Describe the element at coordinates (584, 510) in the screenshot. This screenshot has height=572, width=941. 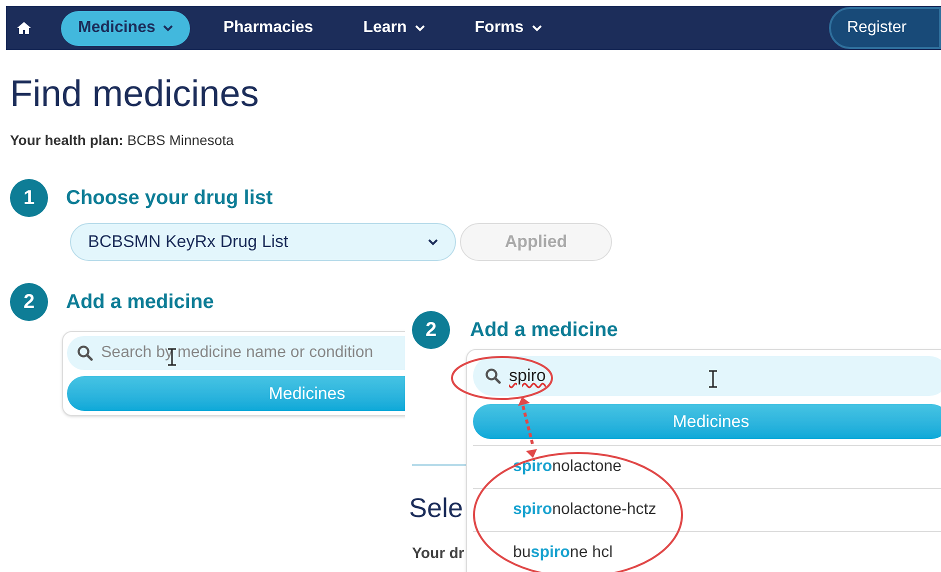
I see `suggestion-item: spironolactone-hctz` at that location.